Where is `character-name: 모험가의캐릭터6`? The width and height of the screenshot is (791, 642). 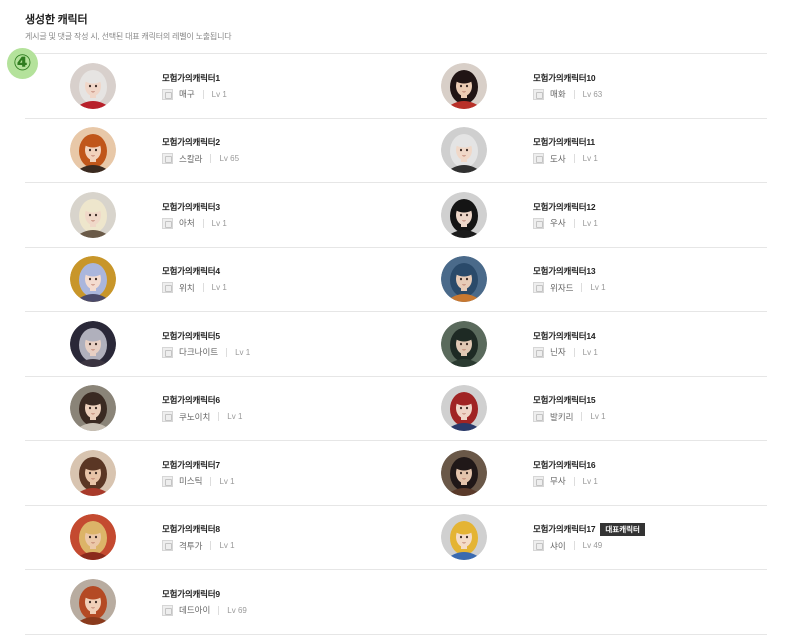
character-name: 모험가의캐릭터6 is located at coordinates (191, 400).